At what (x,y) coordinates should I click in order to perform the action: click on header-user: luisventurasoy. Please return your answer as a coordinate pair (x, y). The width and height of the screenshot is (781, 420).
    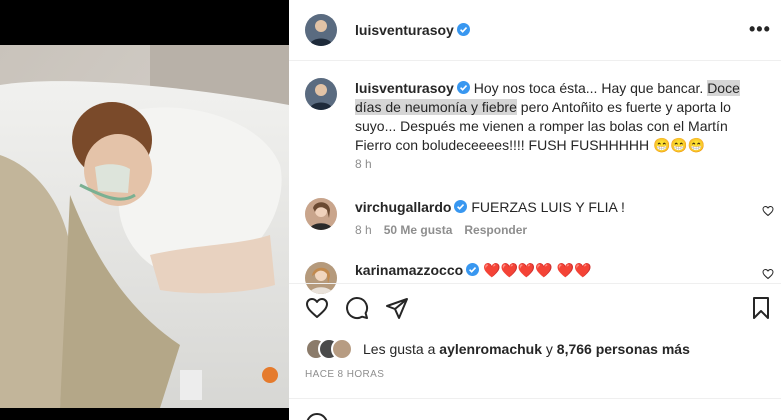
    Looking at the image, I should click on (412, 30).